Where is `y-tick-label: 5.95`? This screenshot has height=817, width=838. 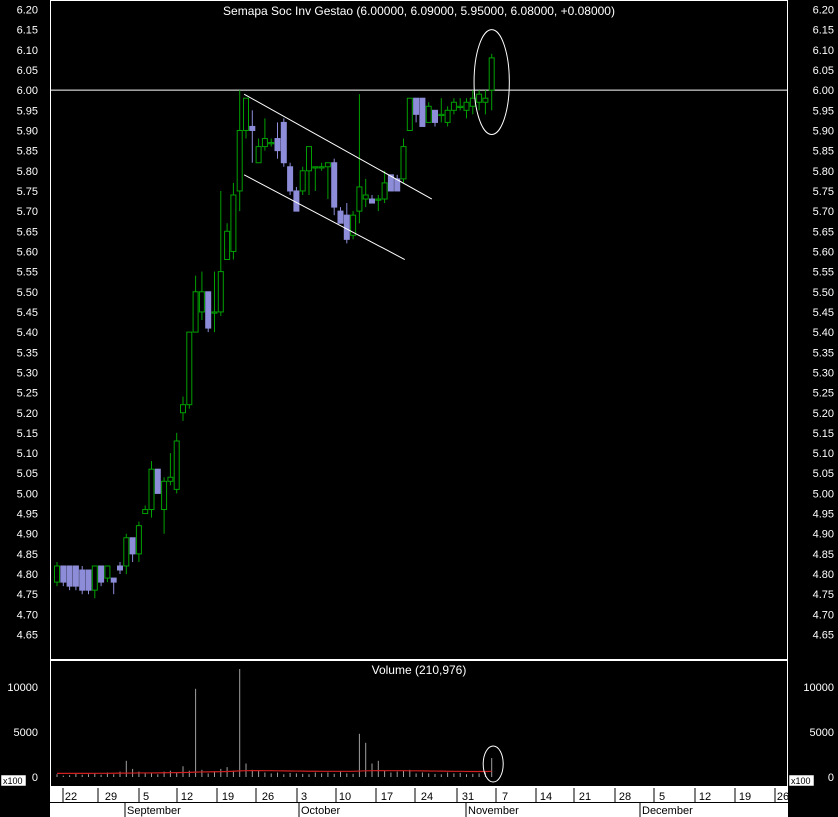 y-tick-label: 5.95 is located at coordinates (27, 111).